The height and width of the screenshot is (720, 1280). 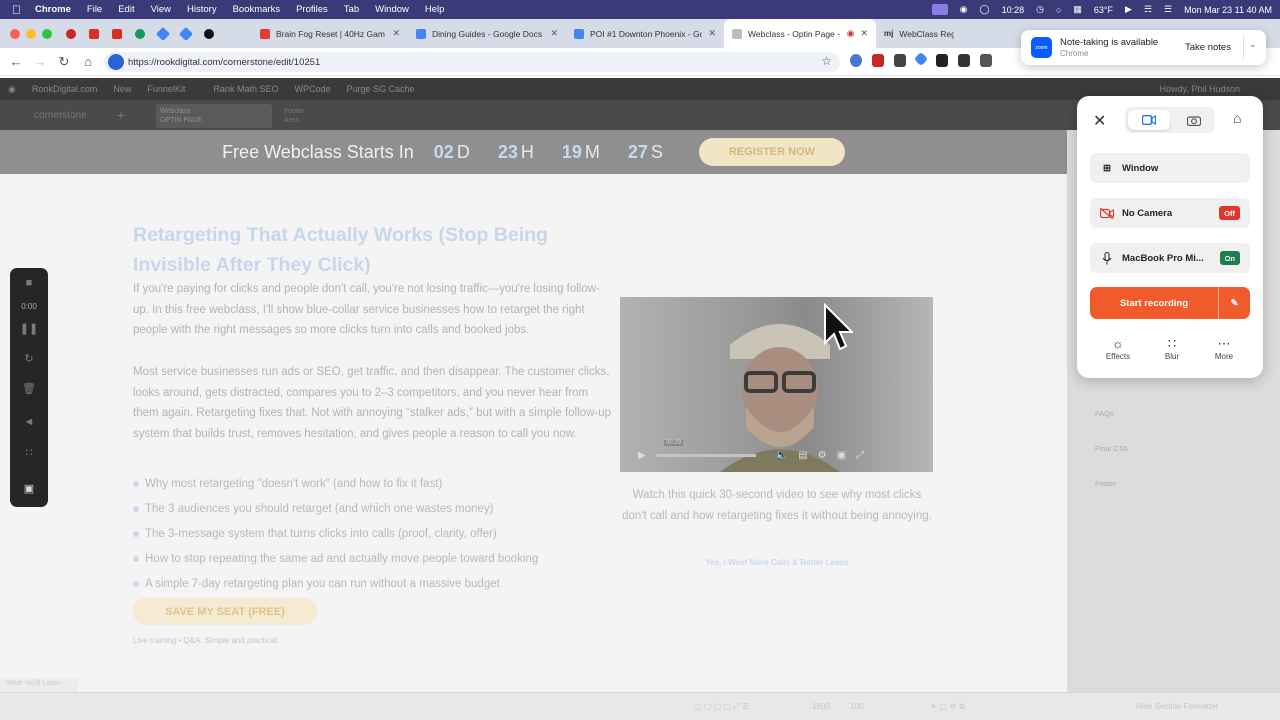 What do you see at coordinates (948, 706) in the screenshot?
I see `preview-icons: ☀ ▢ ⚙ ⚙` at bounding box center [948, 706].